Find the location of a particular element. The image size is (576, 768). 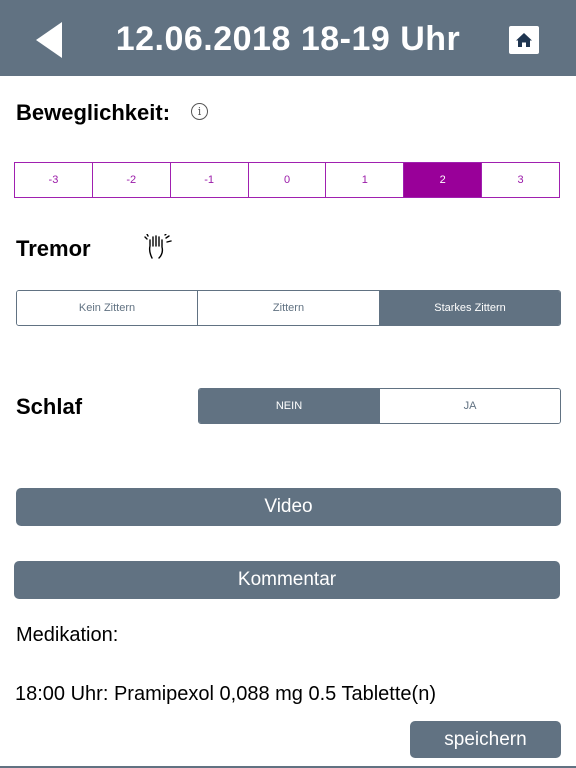

header-bar: 12.06.2018 18-19 Uhr is located at coordinates (288, 38).